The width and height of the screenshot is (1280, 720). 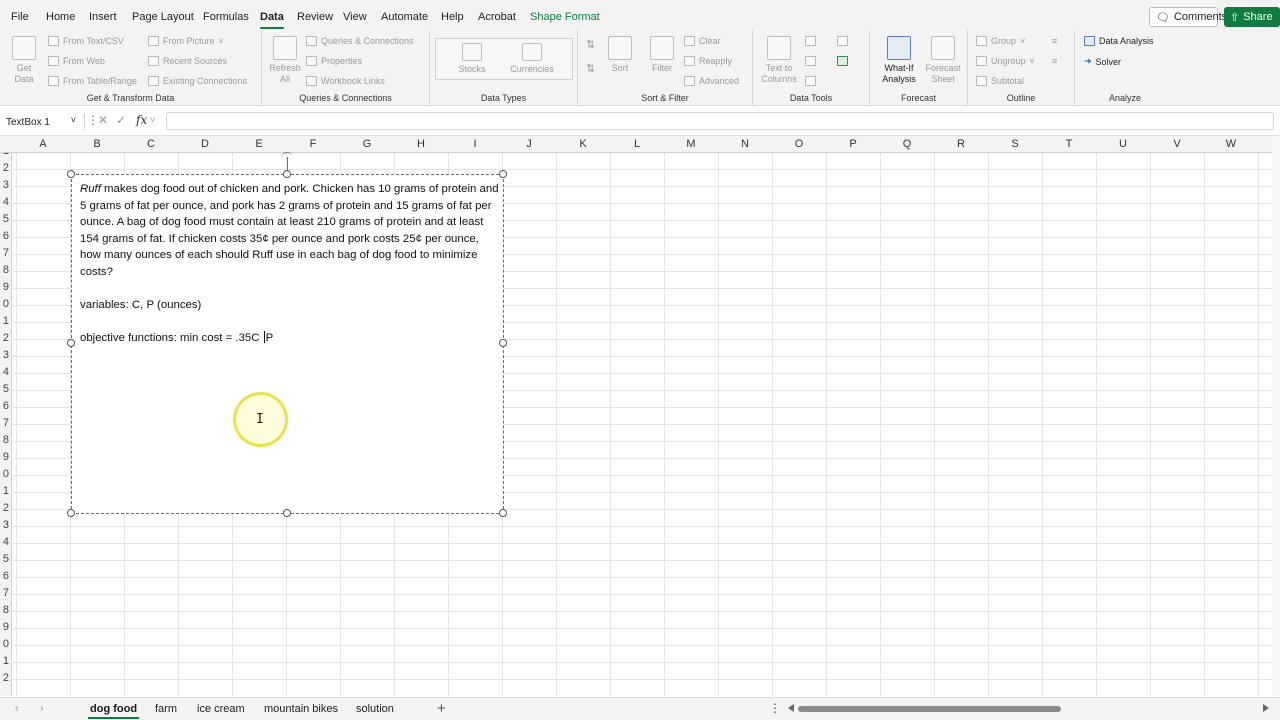 What do you see at coordinates (842, 41) in the screenshot?
I see `consolidate-button` at bounding box center [842, 41].